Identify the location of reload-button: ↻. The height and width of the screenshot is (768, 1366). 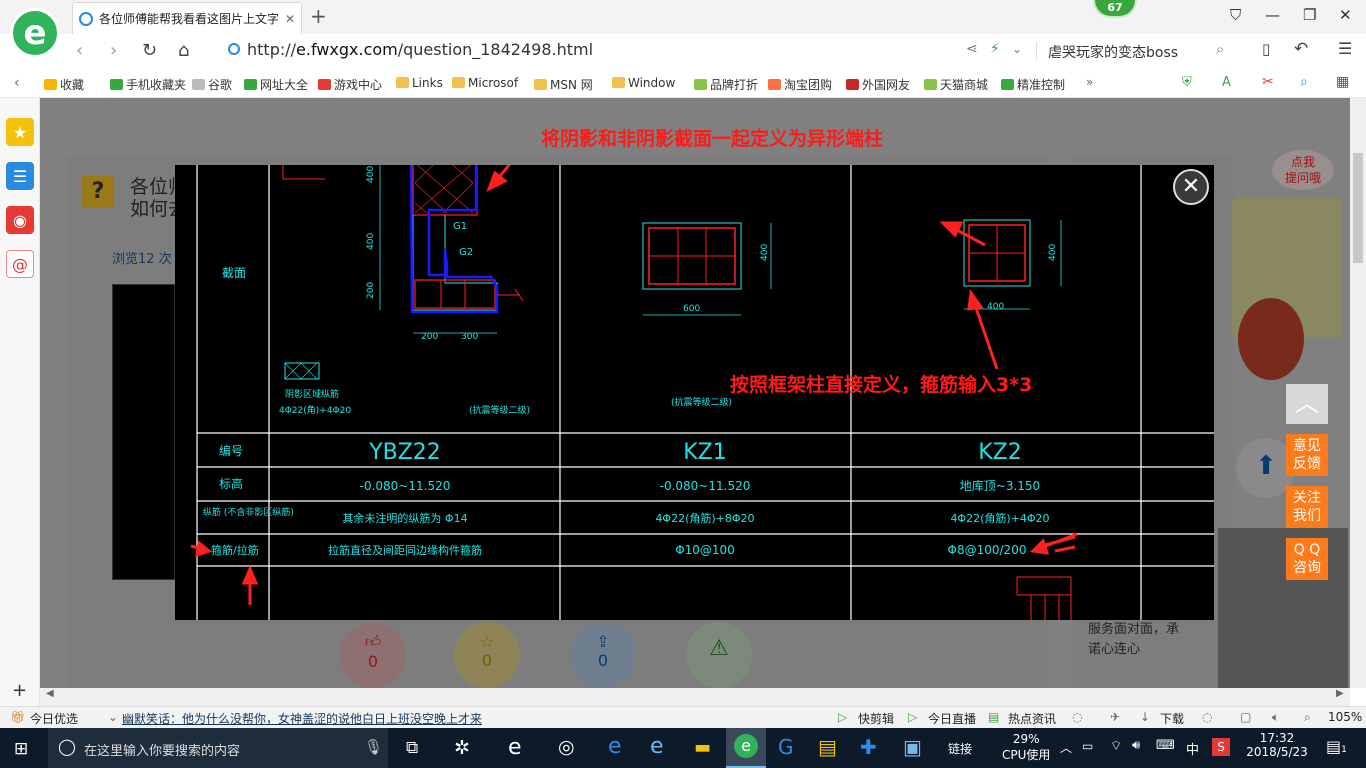
(149, 50).